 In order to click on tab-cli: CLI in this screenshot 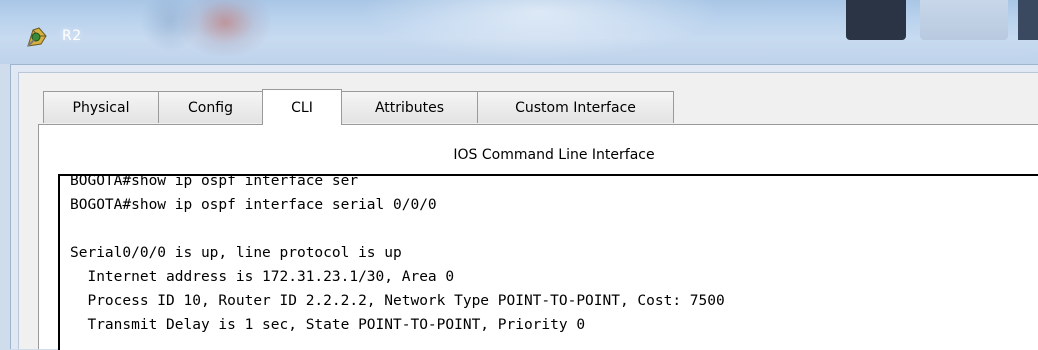, I will do `click(302, 107)`.